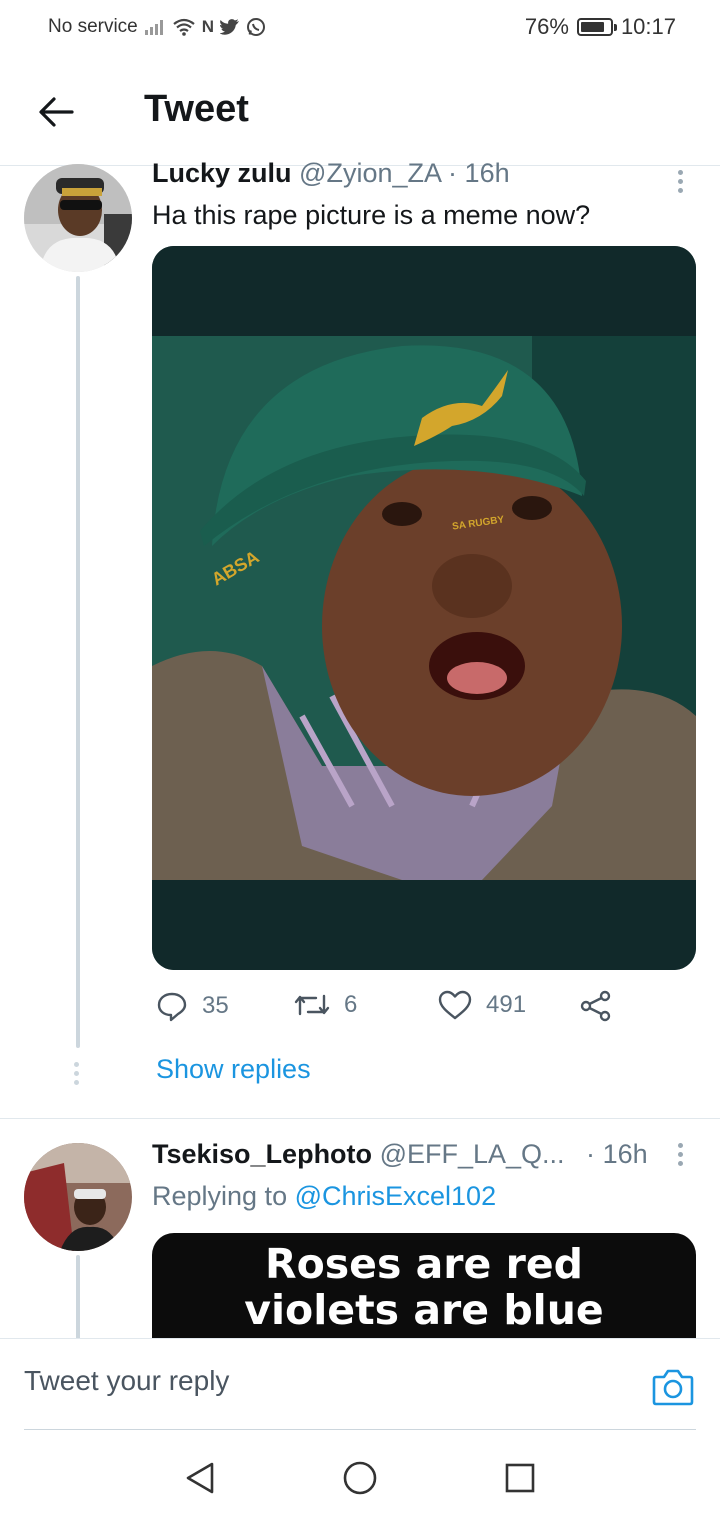 The image size is (720, 1520). What do you see at coordinates (424, 1264) in the screenshot?
I see `meme-line-1: Roses are red` at bounding box center [424, 1264].